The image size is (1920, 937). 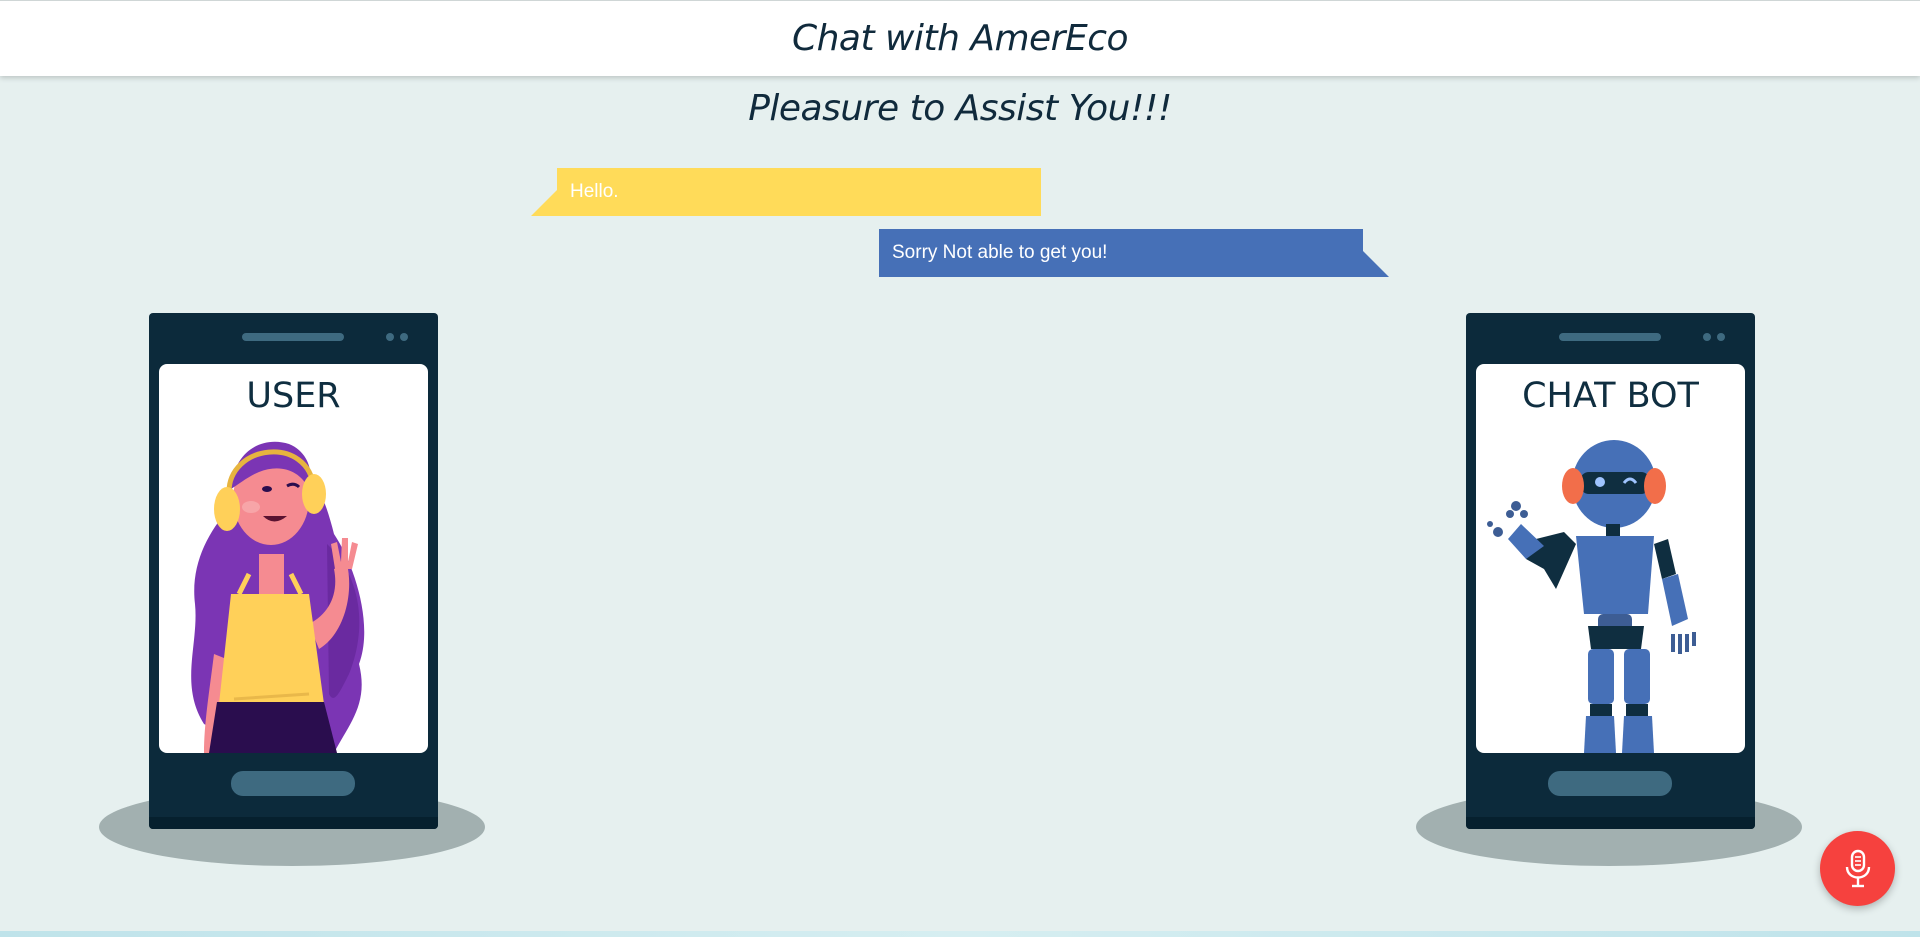 I want to click on user-phone: USER, so click(x=293, y=571).